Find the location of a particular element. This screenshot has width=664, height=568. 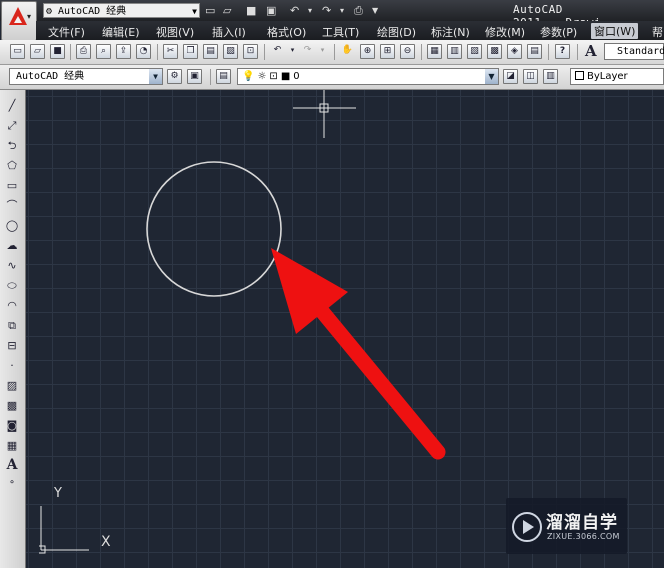

text-style-dropdown: Standard is located at coordinates (634, 51).